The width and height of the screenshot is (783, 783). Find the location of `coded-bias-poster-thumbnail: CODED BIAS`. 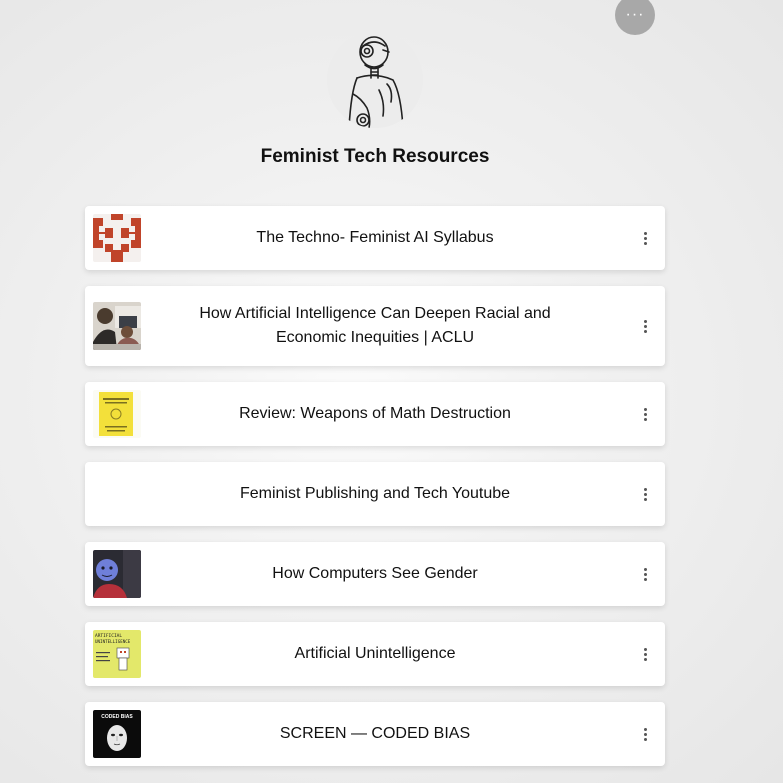

coded-bias-poster-thumbnail: CODED BIAS is located at coordinates (117, 734).